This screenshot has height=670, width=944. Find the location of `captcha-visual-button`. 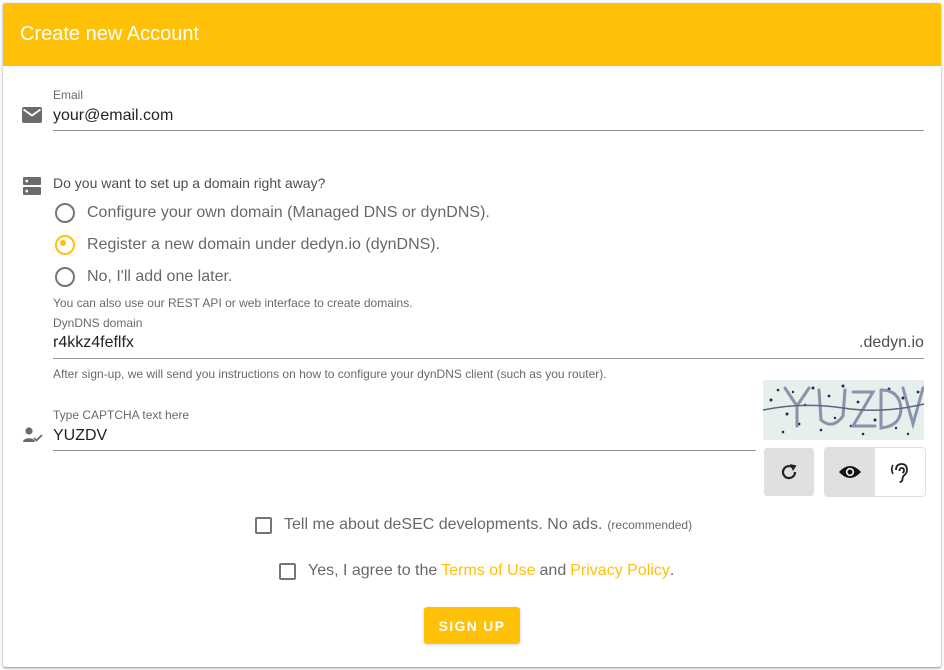

captcha-visual-button is located at coordinates (850, 472).